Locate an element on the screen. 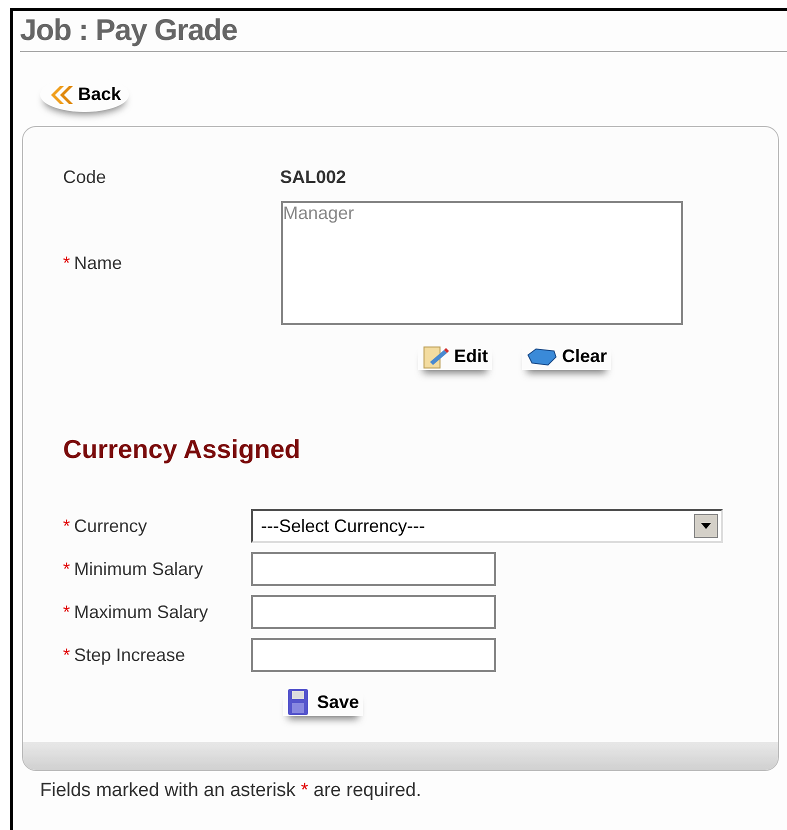  code-value: SAL002 is located at coordinates (313, 177).